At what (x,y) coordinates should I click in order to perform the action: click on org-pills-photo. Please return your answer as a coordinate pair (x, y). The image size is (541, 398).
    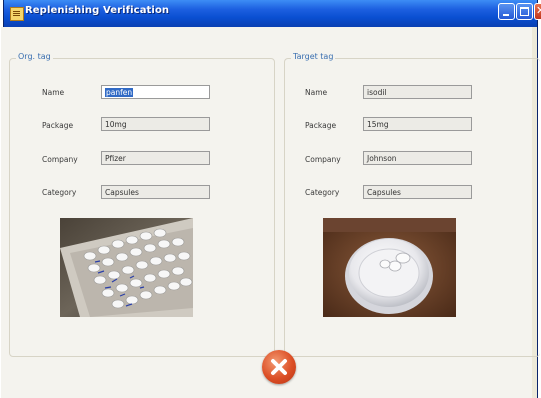
    Looking at the image, I should click on (126, 267).